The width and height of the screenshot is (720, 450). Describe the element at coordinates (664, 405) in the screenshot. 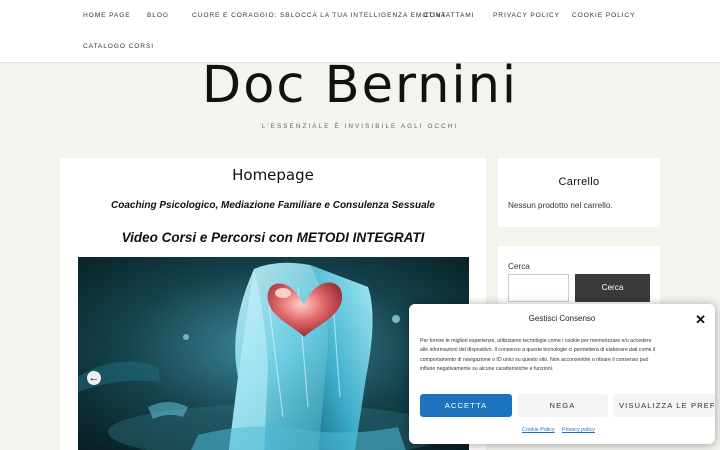

I see `view-preferences-button: VISUALIZZA LE PREFERENZE` at that location.